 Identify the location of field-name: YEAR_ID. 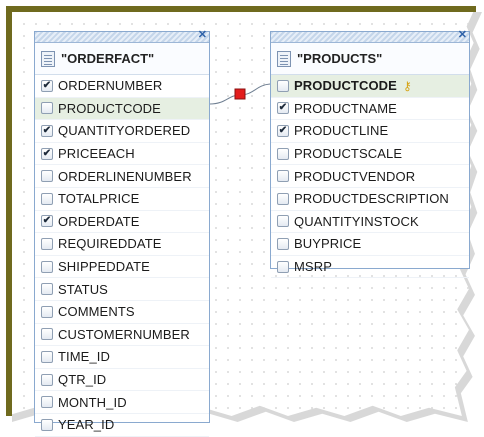
(86, 425).